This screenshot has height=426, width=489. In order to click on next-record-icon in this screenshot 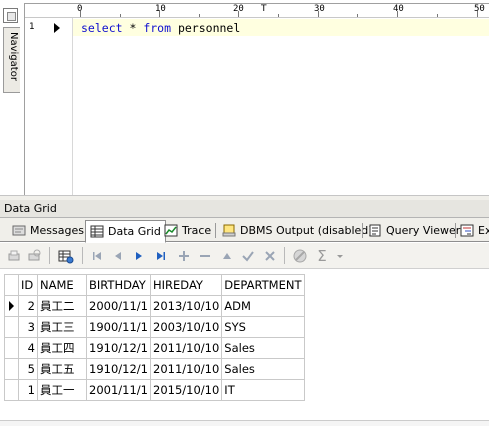, I will do `click(139, 256)`.